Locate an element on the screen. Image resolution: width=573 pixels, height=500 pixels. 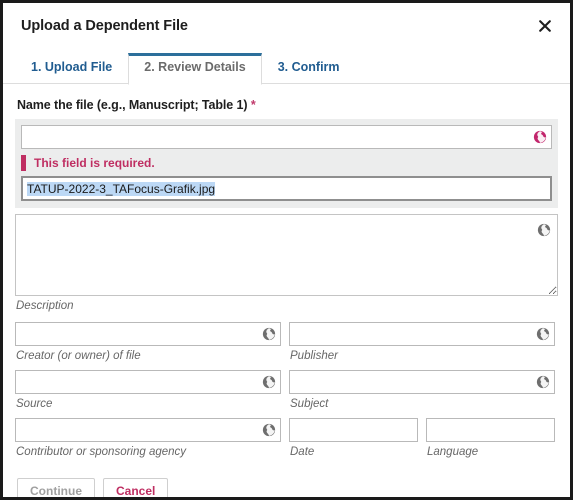
metadata-row: Creator (or owner) of file Publisher is located at coordinates (286, 342).